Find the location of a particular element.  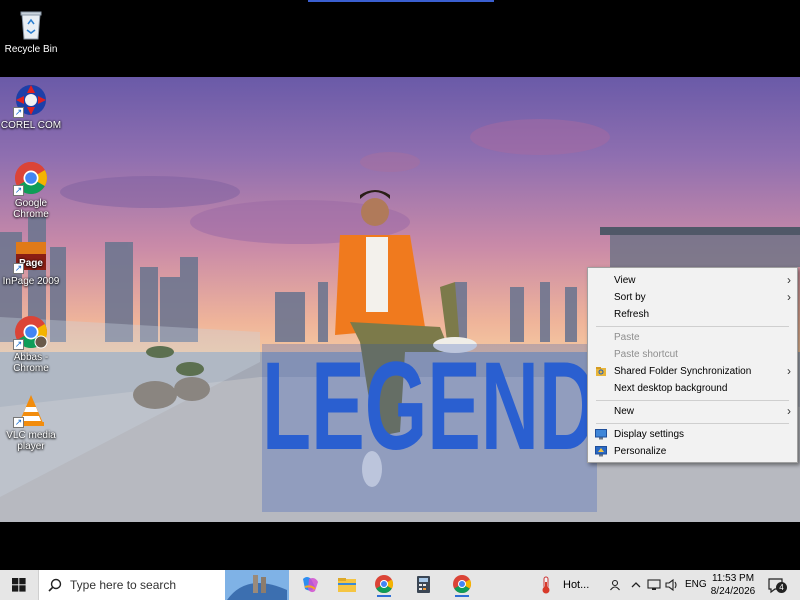

desktop-icon-google-chrome: ↗ Google Chrome is located at coordinates (31, 190).